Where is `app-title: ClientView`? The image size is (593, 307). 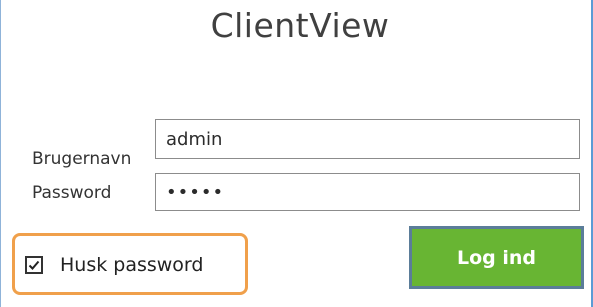 app-title: ClientView is located at coordinates (300, 25).